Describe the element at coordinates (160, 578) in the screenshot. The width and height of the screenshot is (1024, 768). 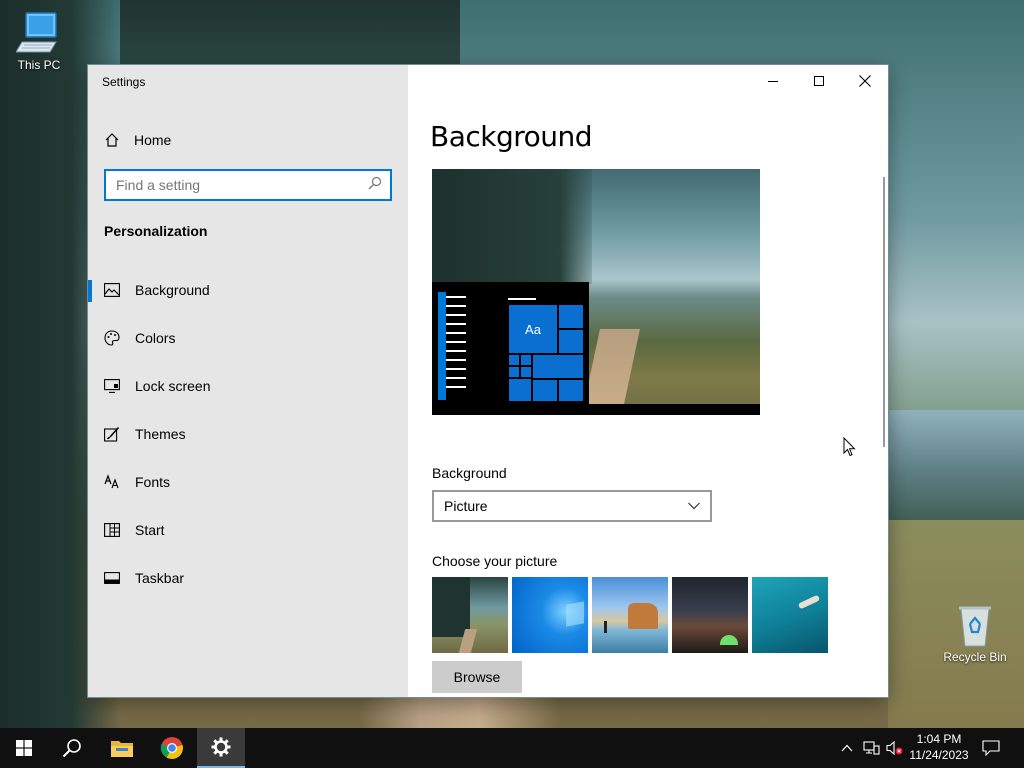
I see `sidebar-item-label: Taskbar` at that location.